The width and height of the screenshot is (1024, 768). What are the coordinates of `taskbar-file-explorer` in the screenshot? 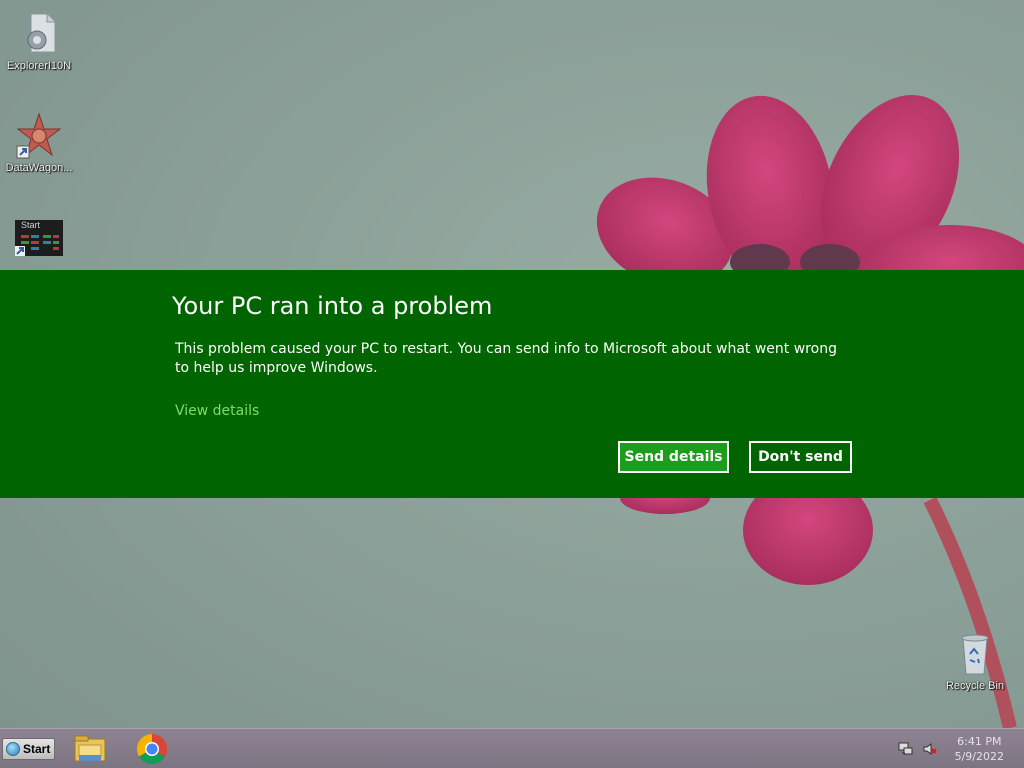 It's located at (90, 749).